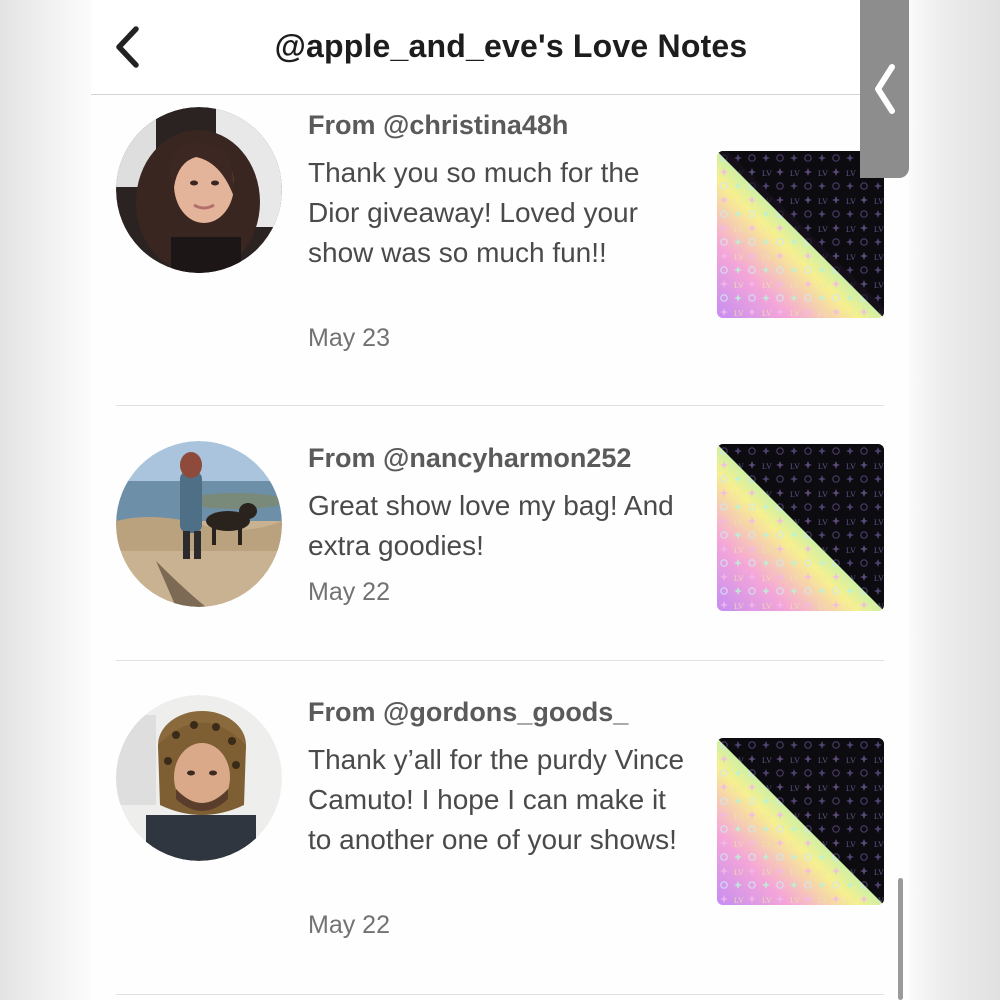 This screenshot has height=1000, width=1000. I want to click on avatar-christina48h, so click(199, 190).